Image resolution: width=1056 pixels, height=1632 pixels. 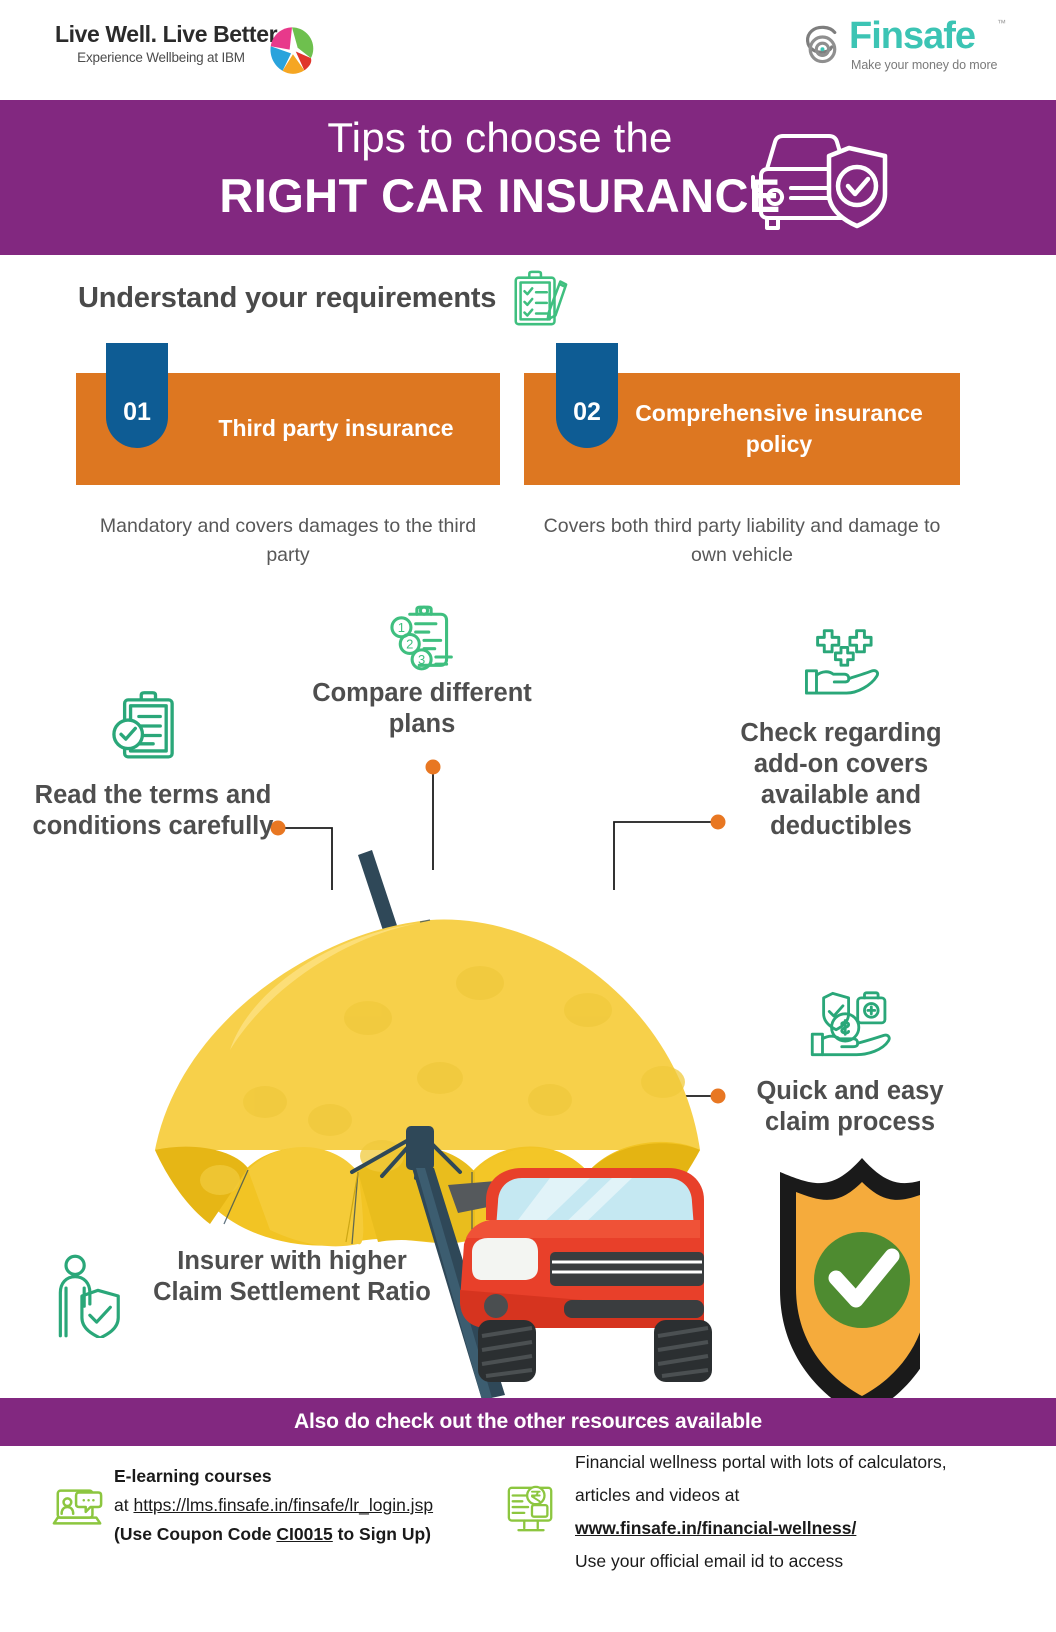 What do you see at coordinates (336, 428) in the screenshot?
I see `requirement-label-1: Third party insurance` at bounding box center [336, 428].